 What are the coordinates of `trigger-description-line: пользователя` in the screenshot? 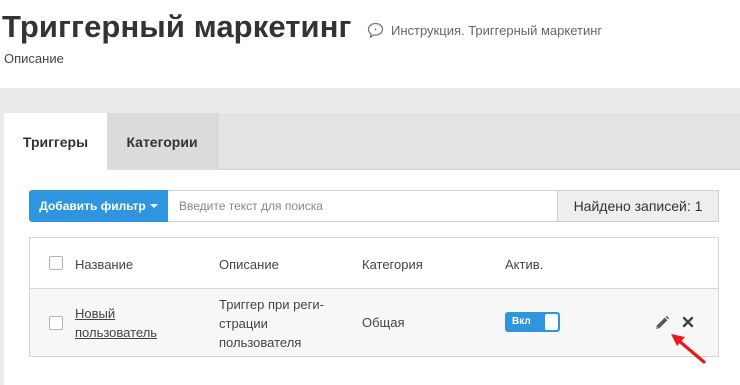 It's located at (260, 342).